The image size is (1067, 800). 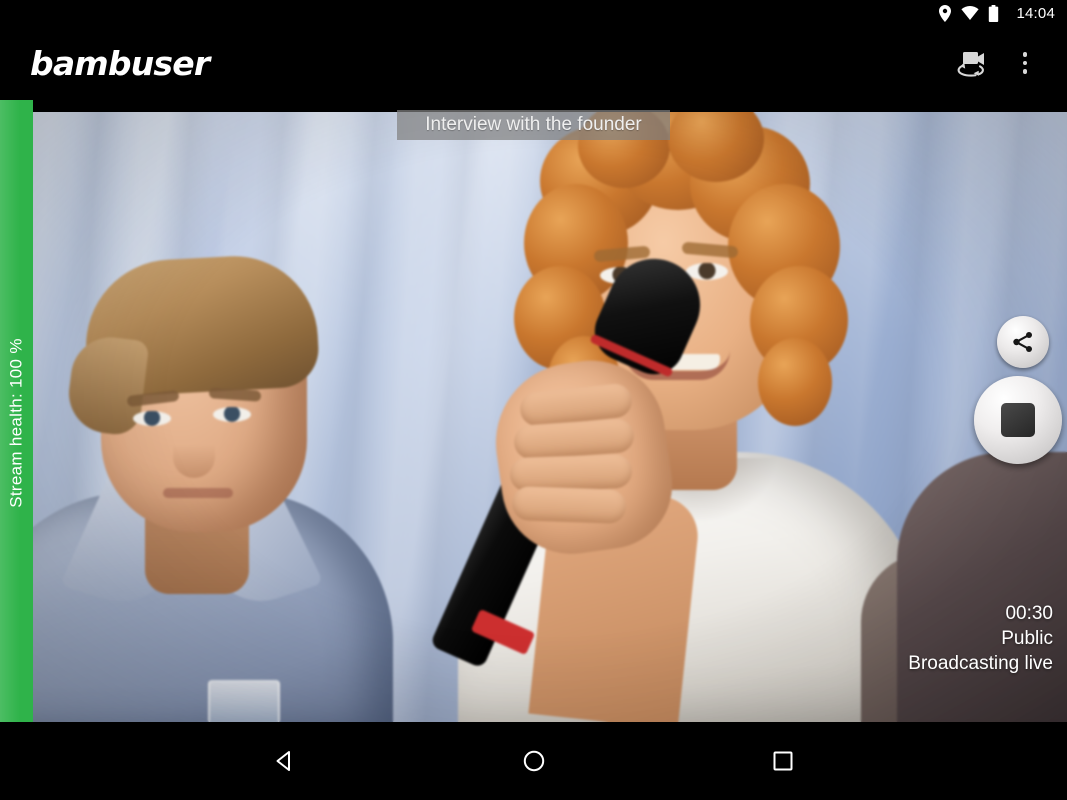 What do you see at coordinates (964, 572) in the screenshot?
I see `person-right` at bounding box center [964, 572].